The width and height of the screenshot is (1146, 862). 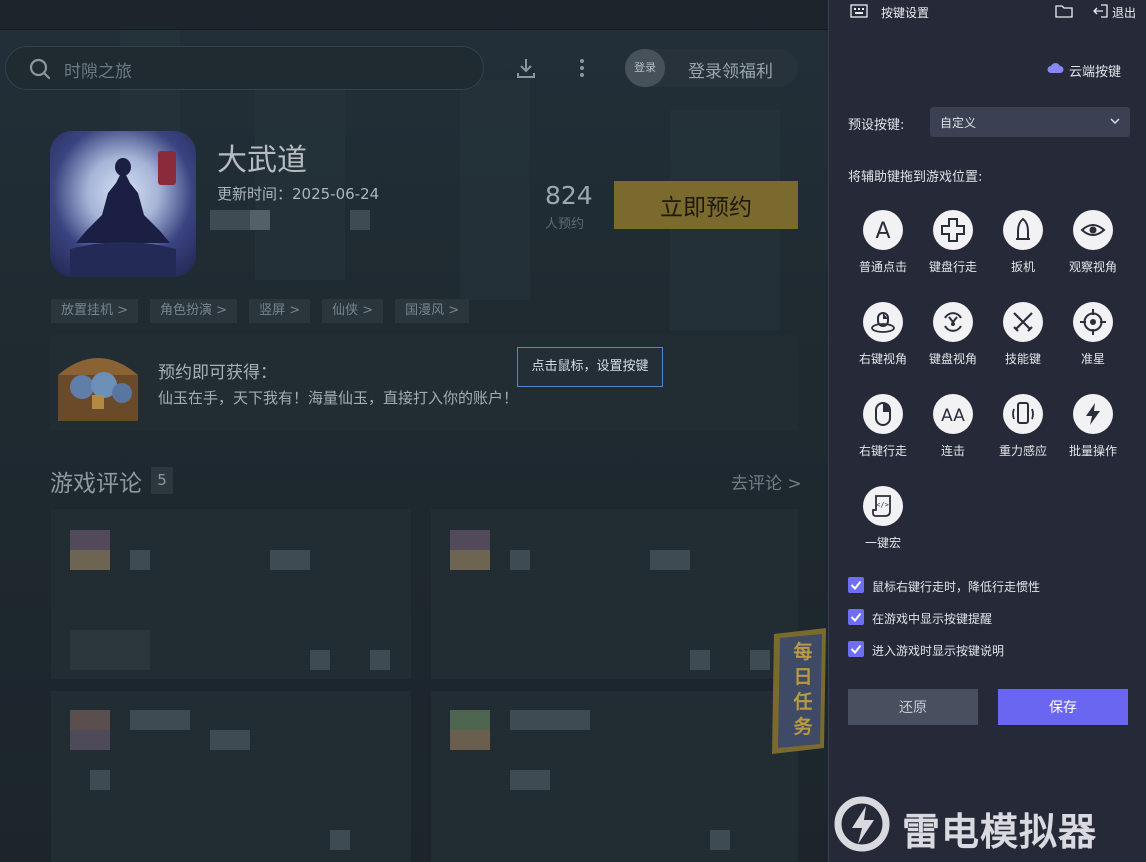 I want to click on game-icon, so click(x=123, y=204).